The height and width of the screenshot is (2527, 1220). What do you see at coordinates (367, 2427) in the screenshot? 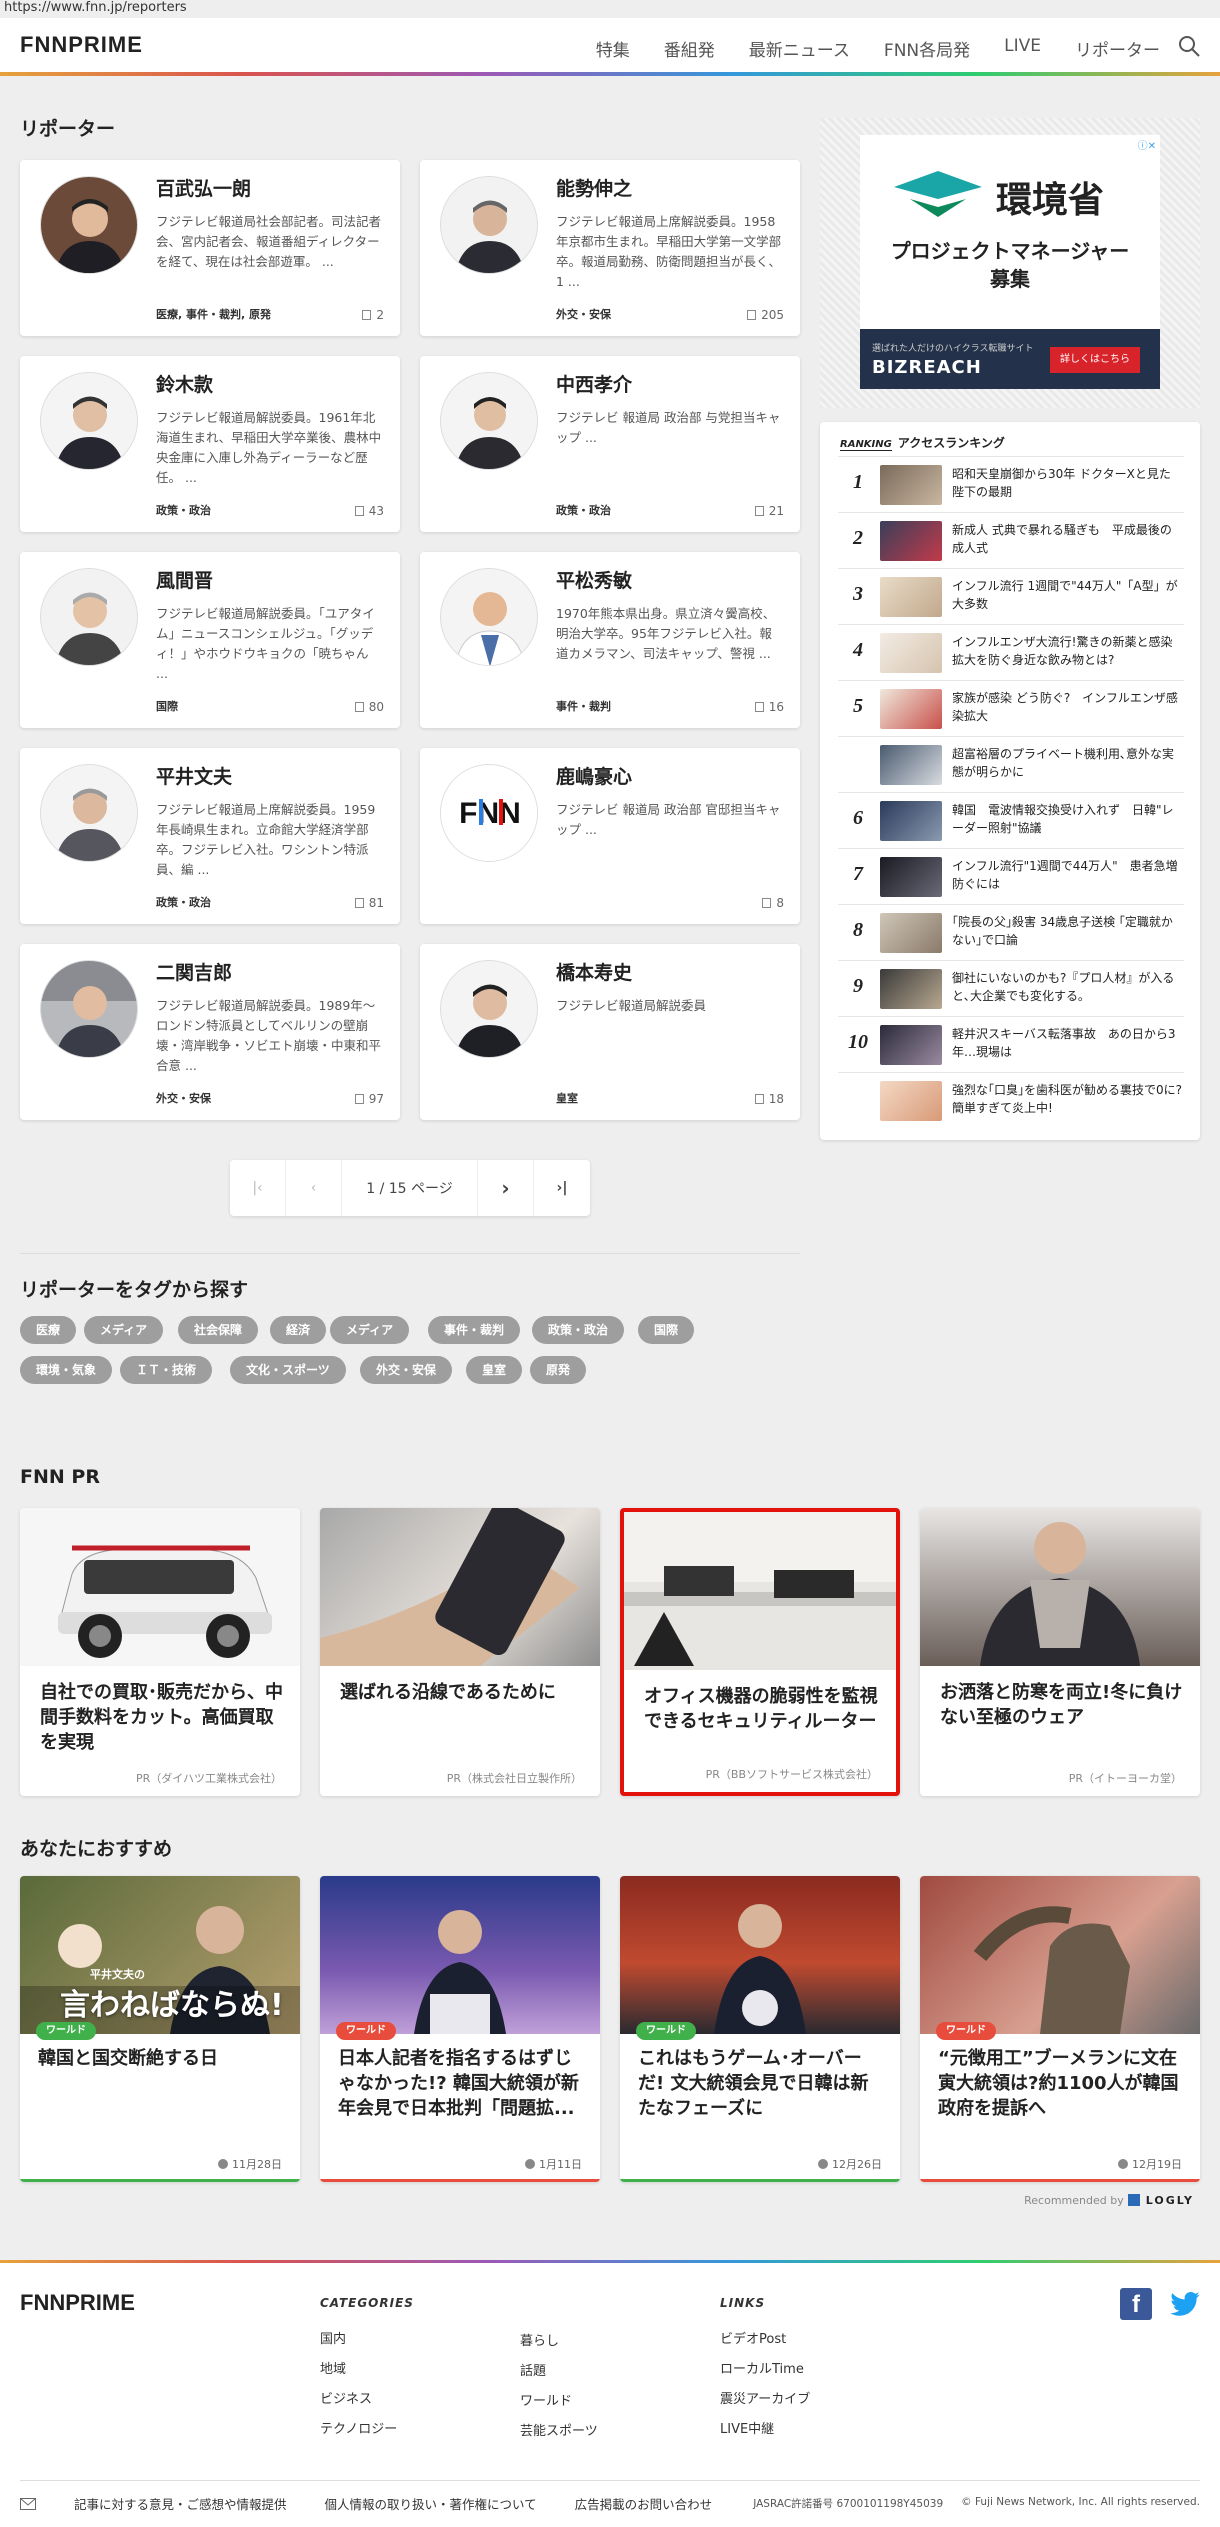
I see `footer-link: テクノロジー` at bounding box center [367, 2427].